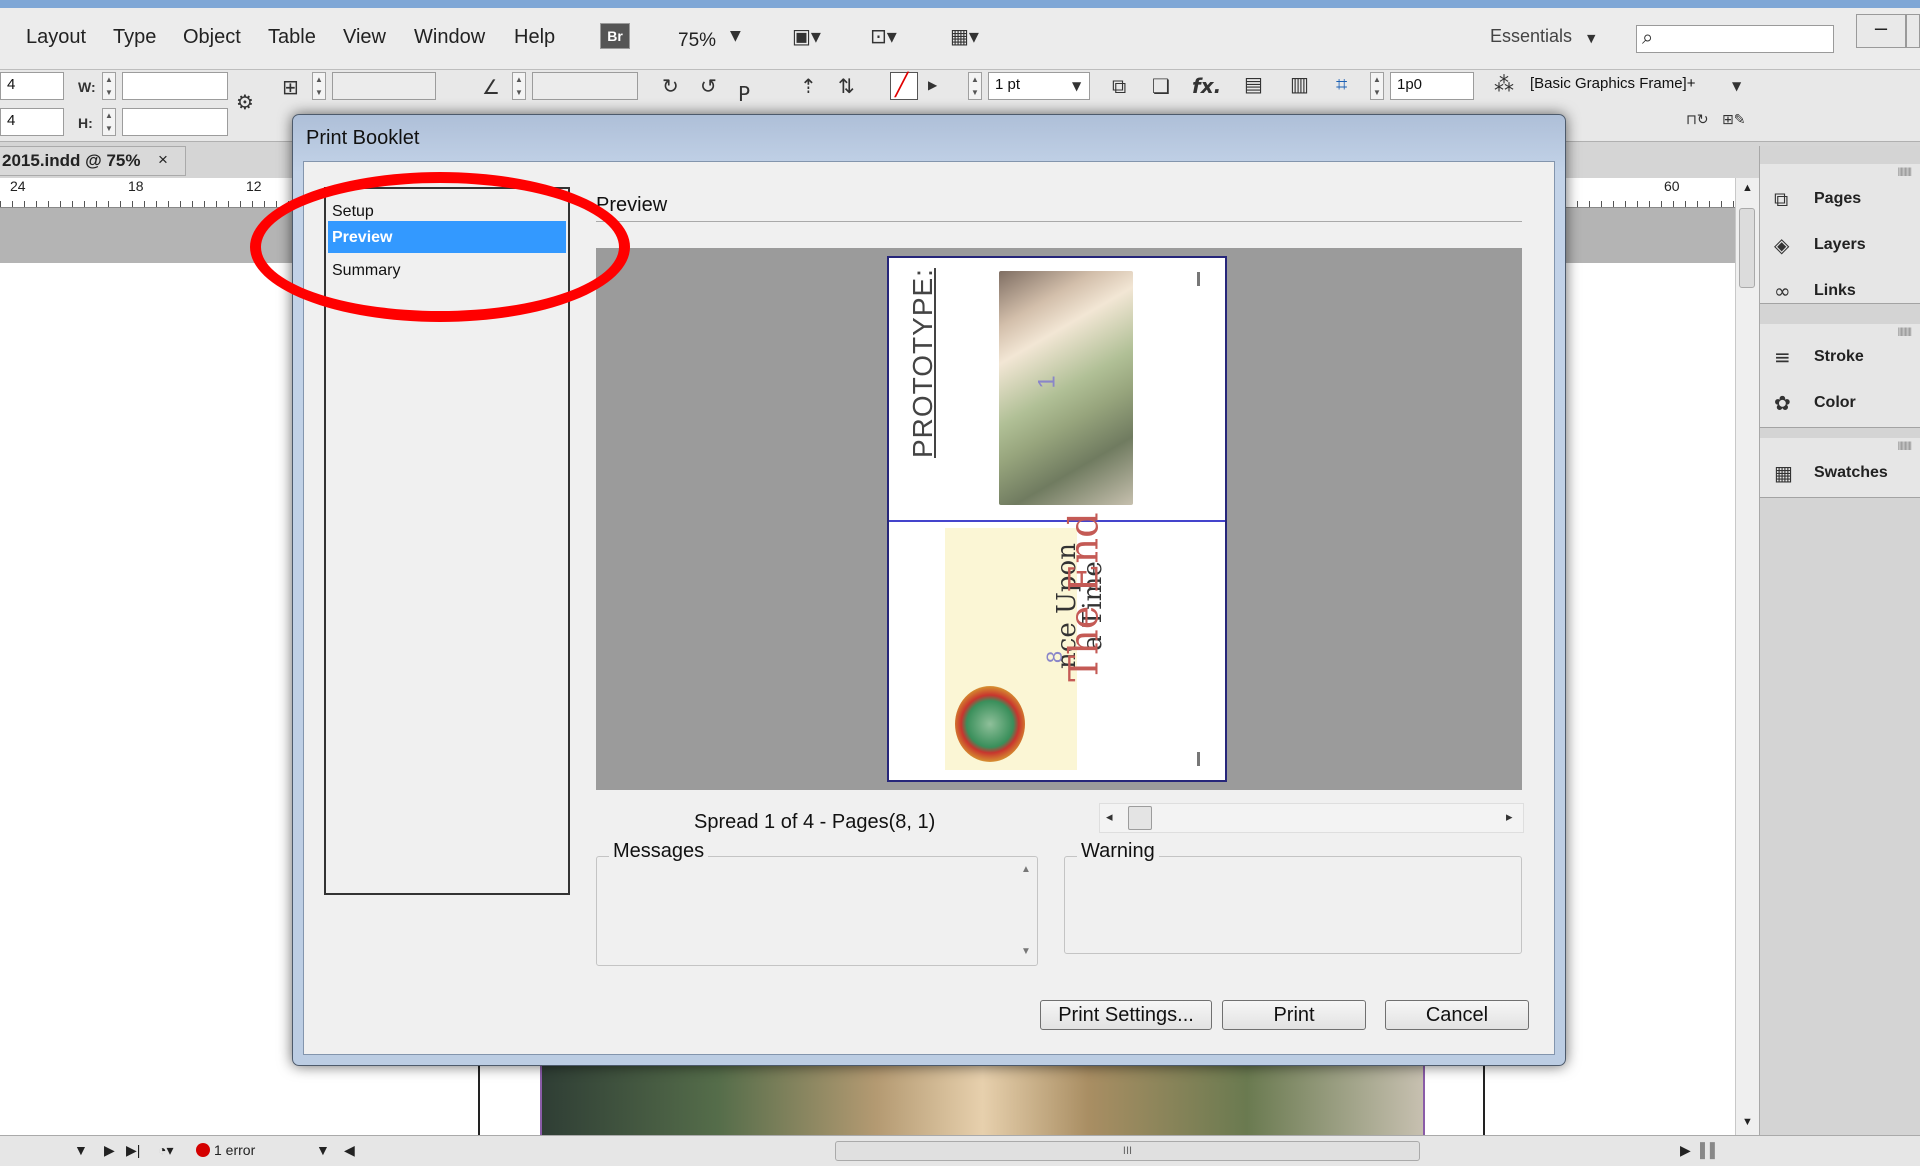 This screenshot has height=1166, width=1920. I want to click on page-dropdown-icon: ▼, so click(81, 1150).